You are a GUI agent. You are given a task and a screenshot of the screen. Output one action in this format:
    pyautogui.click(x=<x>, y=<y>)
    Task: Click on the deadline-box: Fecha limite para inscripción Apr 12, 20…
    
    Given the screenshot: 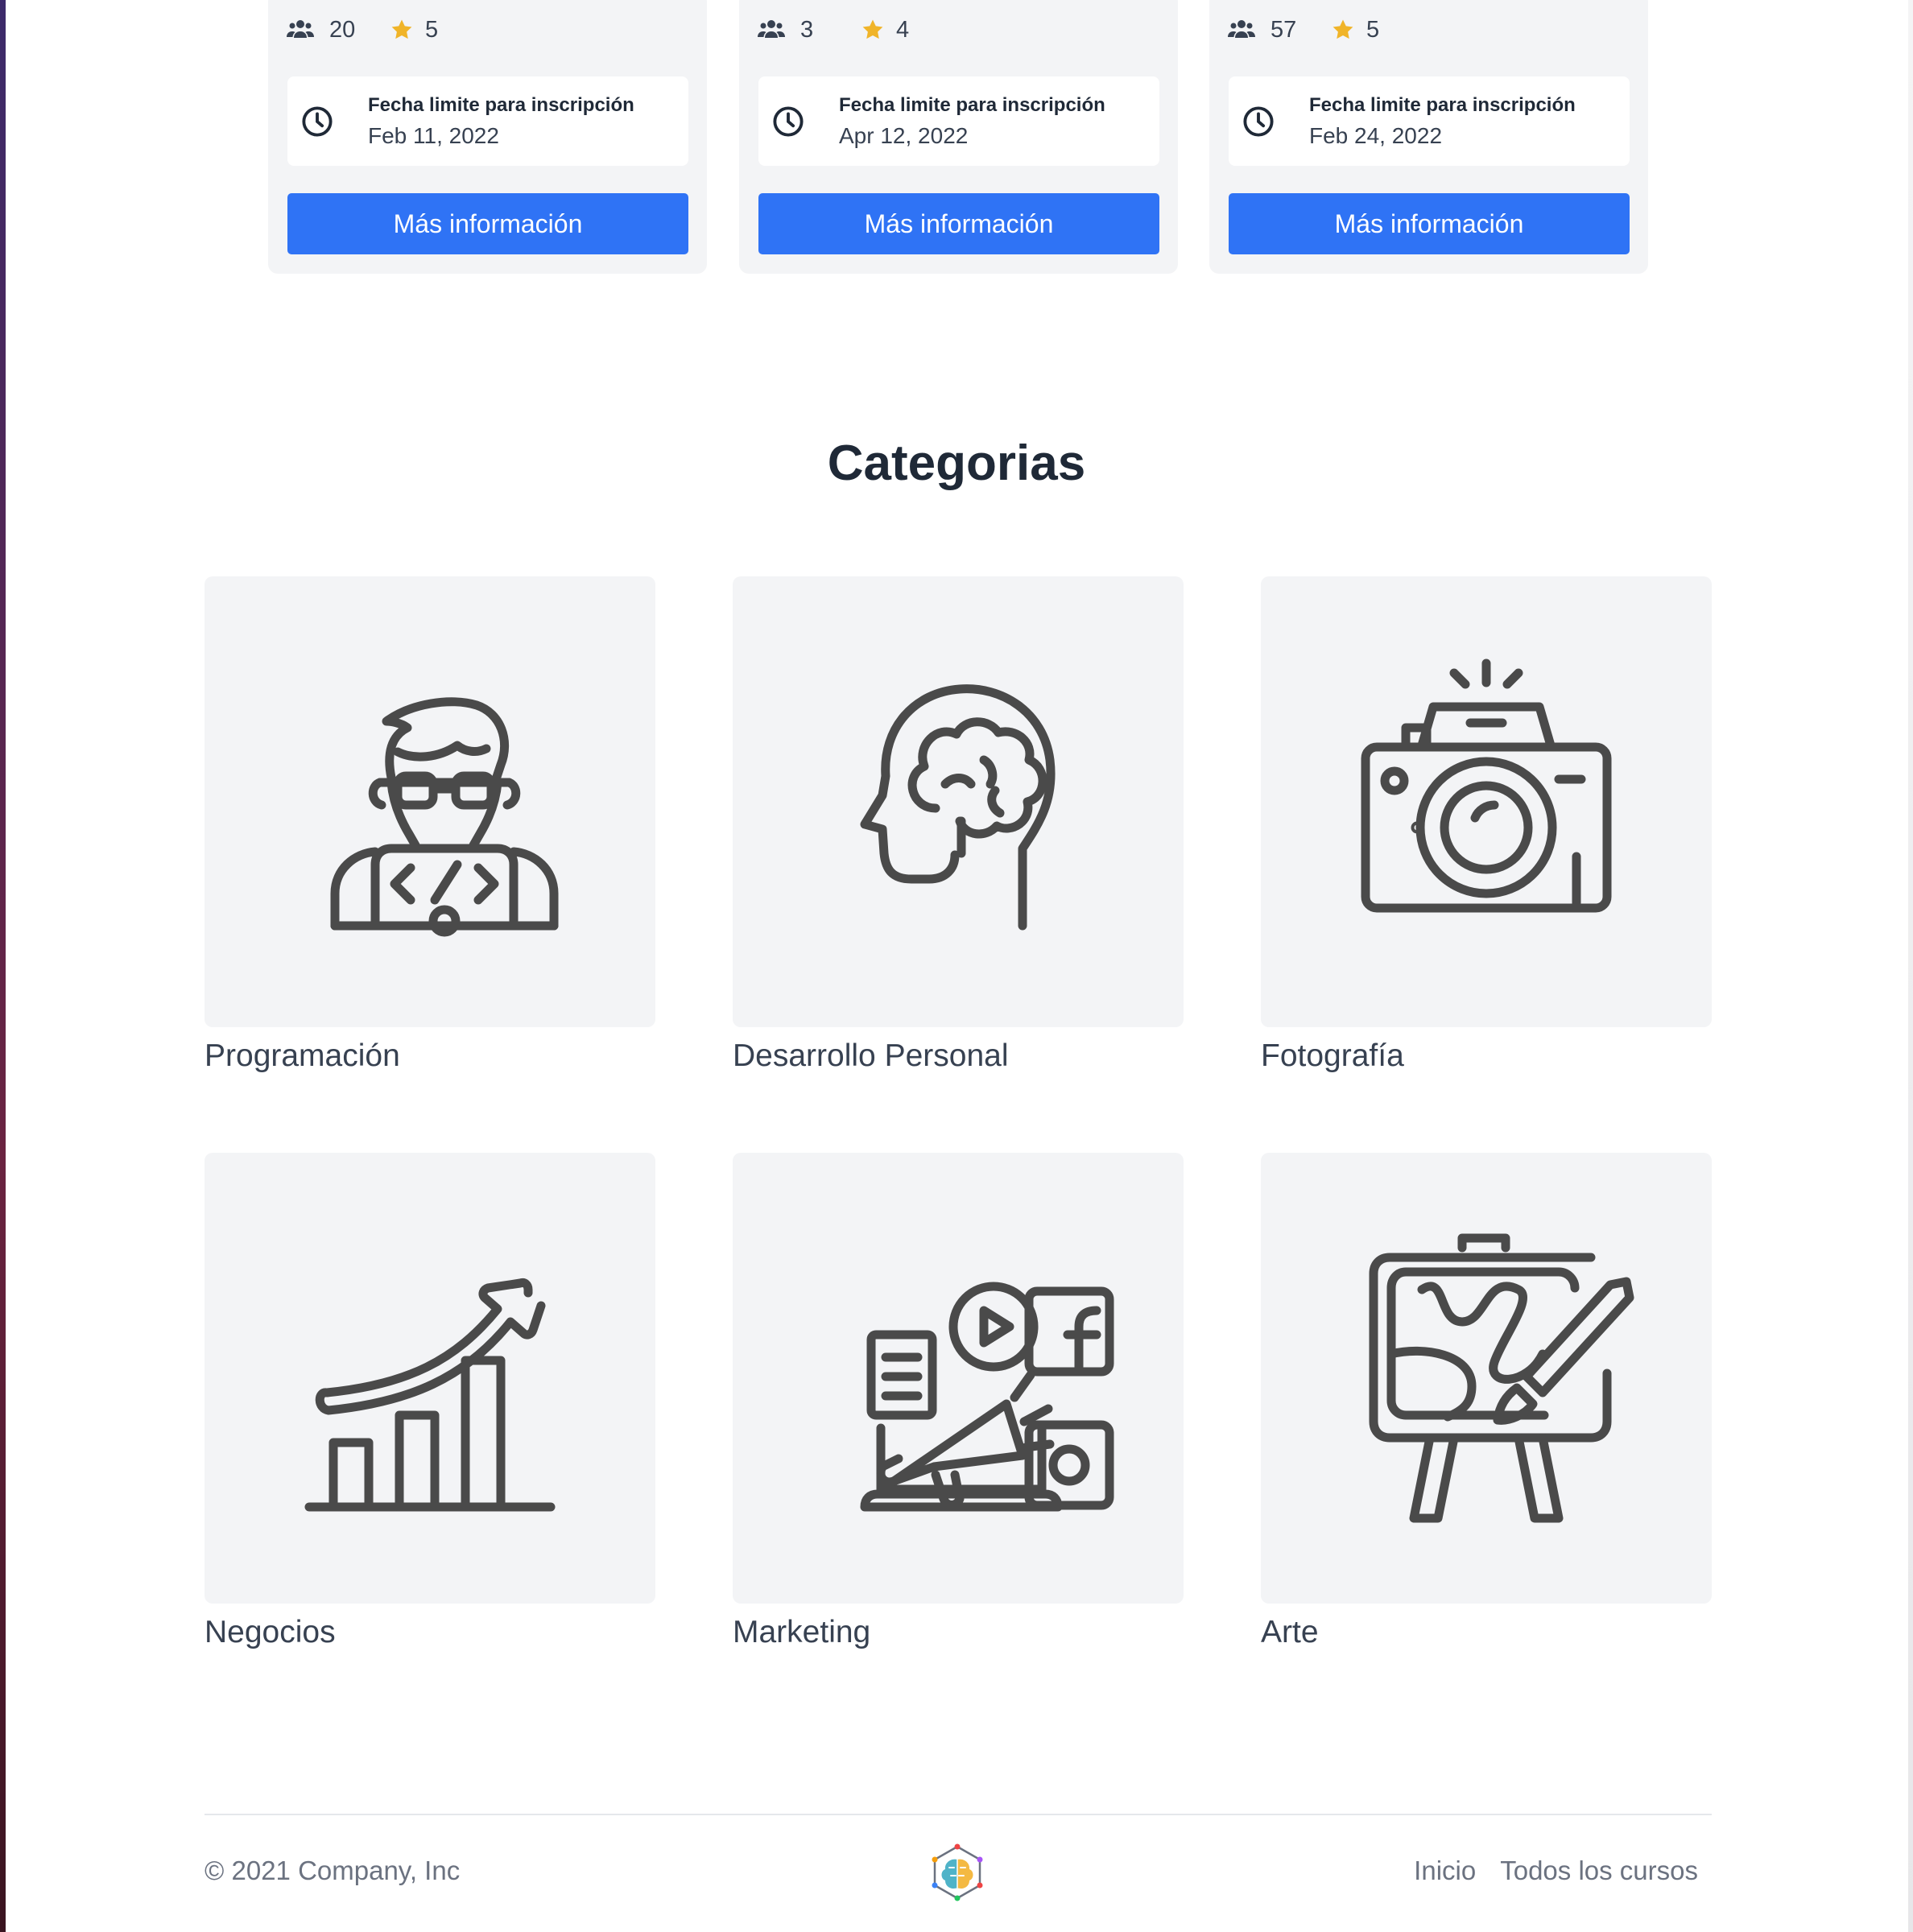 What is the action you would take?
    pyautogui.click(x=958, y=121)
    